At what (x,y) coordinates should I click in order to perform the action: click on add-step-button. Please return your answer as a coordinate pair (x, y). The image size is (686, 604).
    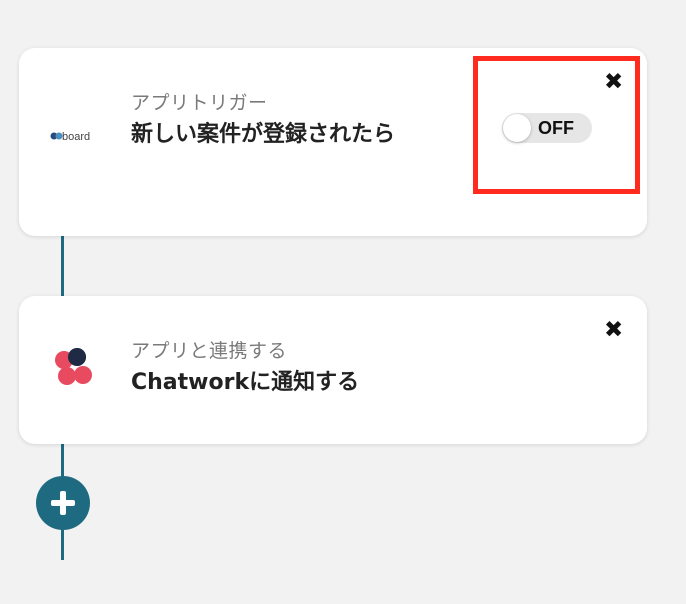
    Looking at the image, I should click on (63, 503).